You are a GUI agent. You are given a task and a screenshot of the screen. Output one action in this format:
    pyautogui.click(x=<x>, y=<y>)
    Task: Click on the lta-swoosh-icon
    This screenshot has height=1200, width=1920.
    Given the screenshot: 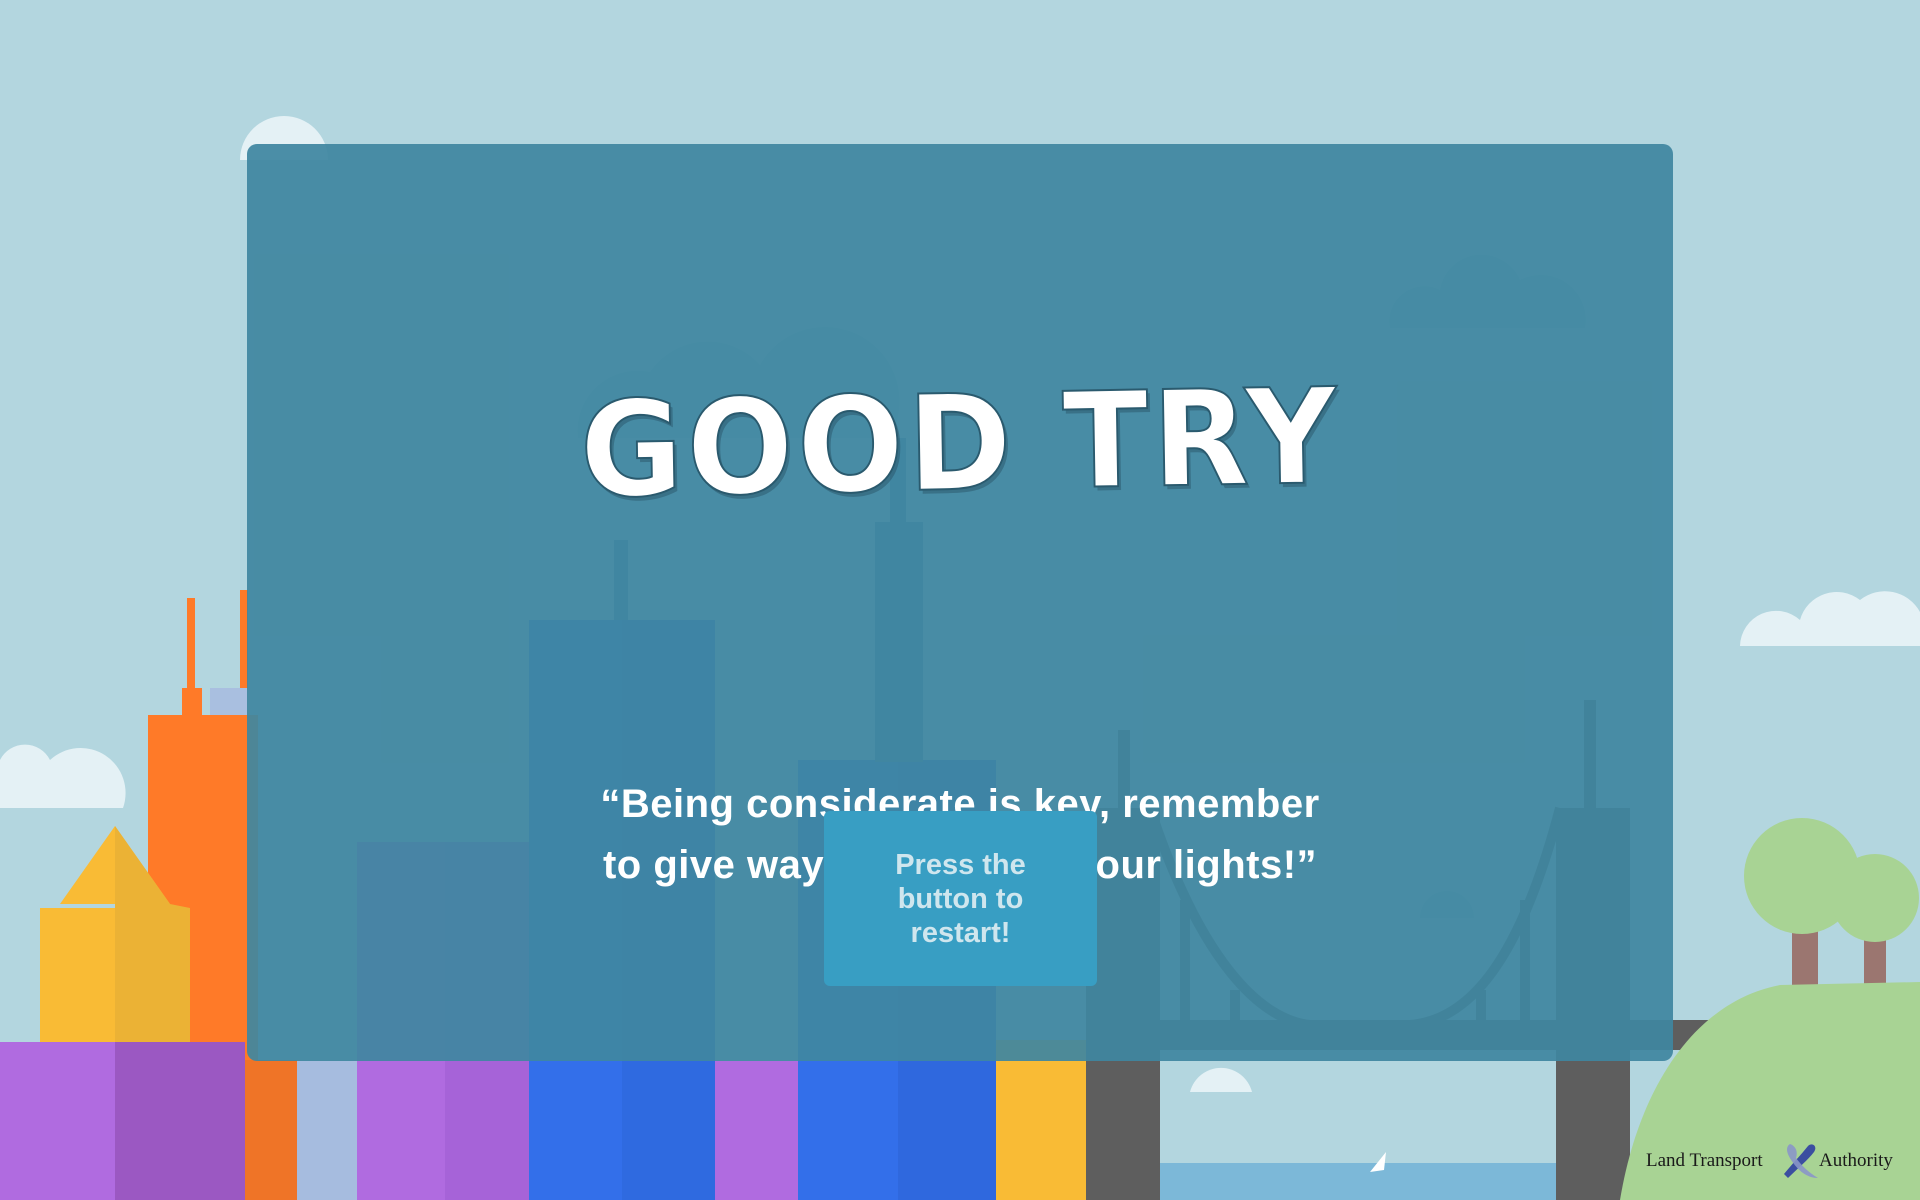 What is the action you would take?
    pyautogui.click(x=1801, y=1161)
    